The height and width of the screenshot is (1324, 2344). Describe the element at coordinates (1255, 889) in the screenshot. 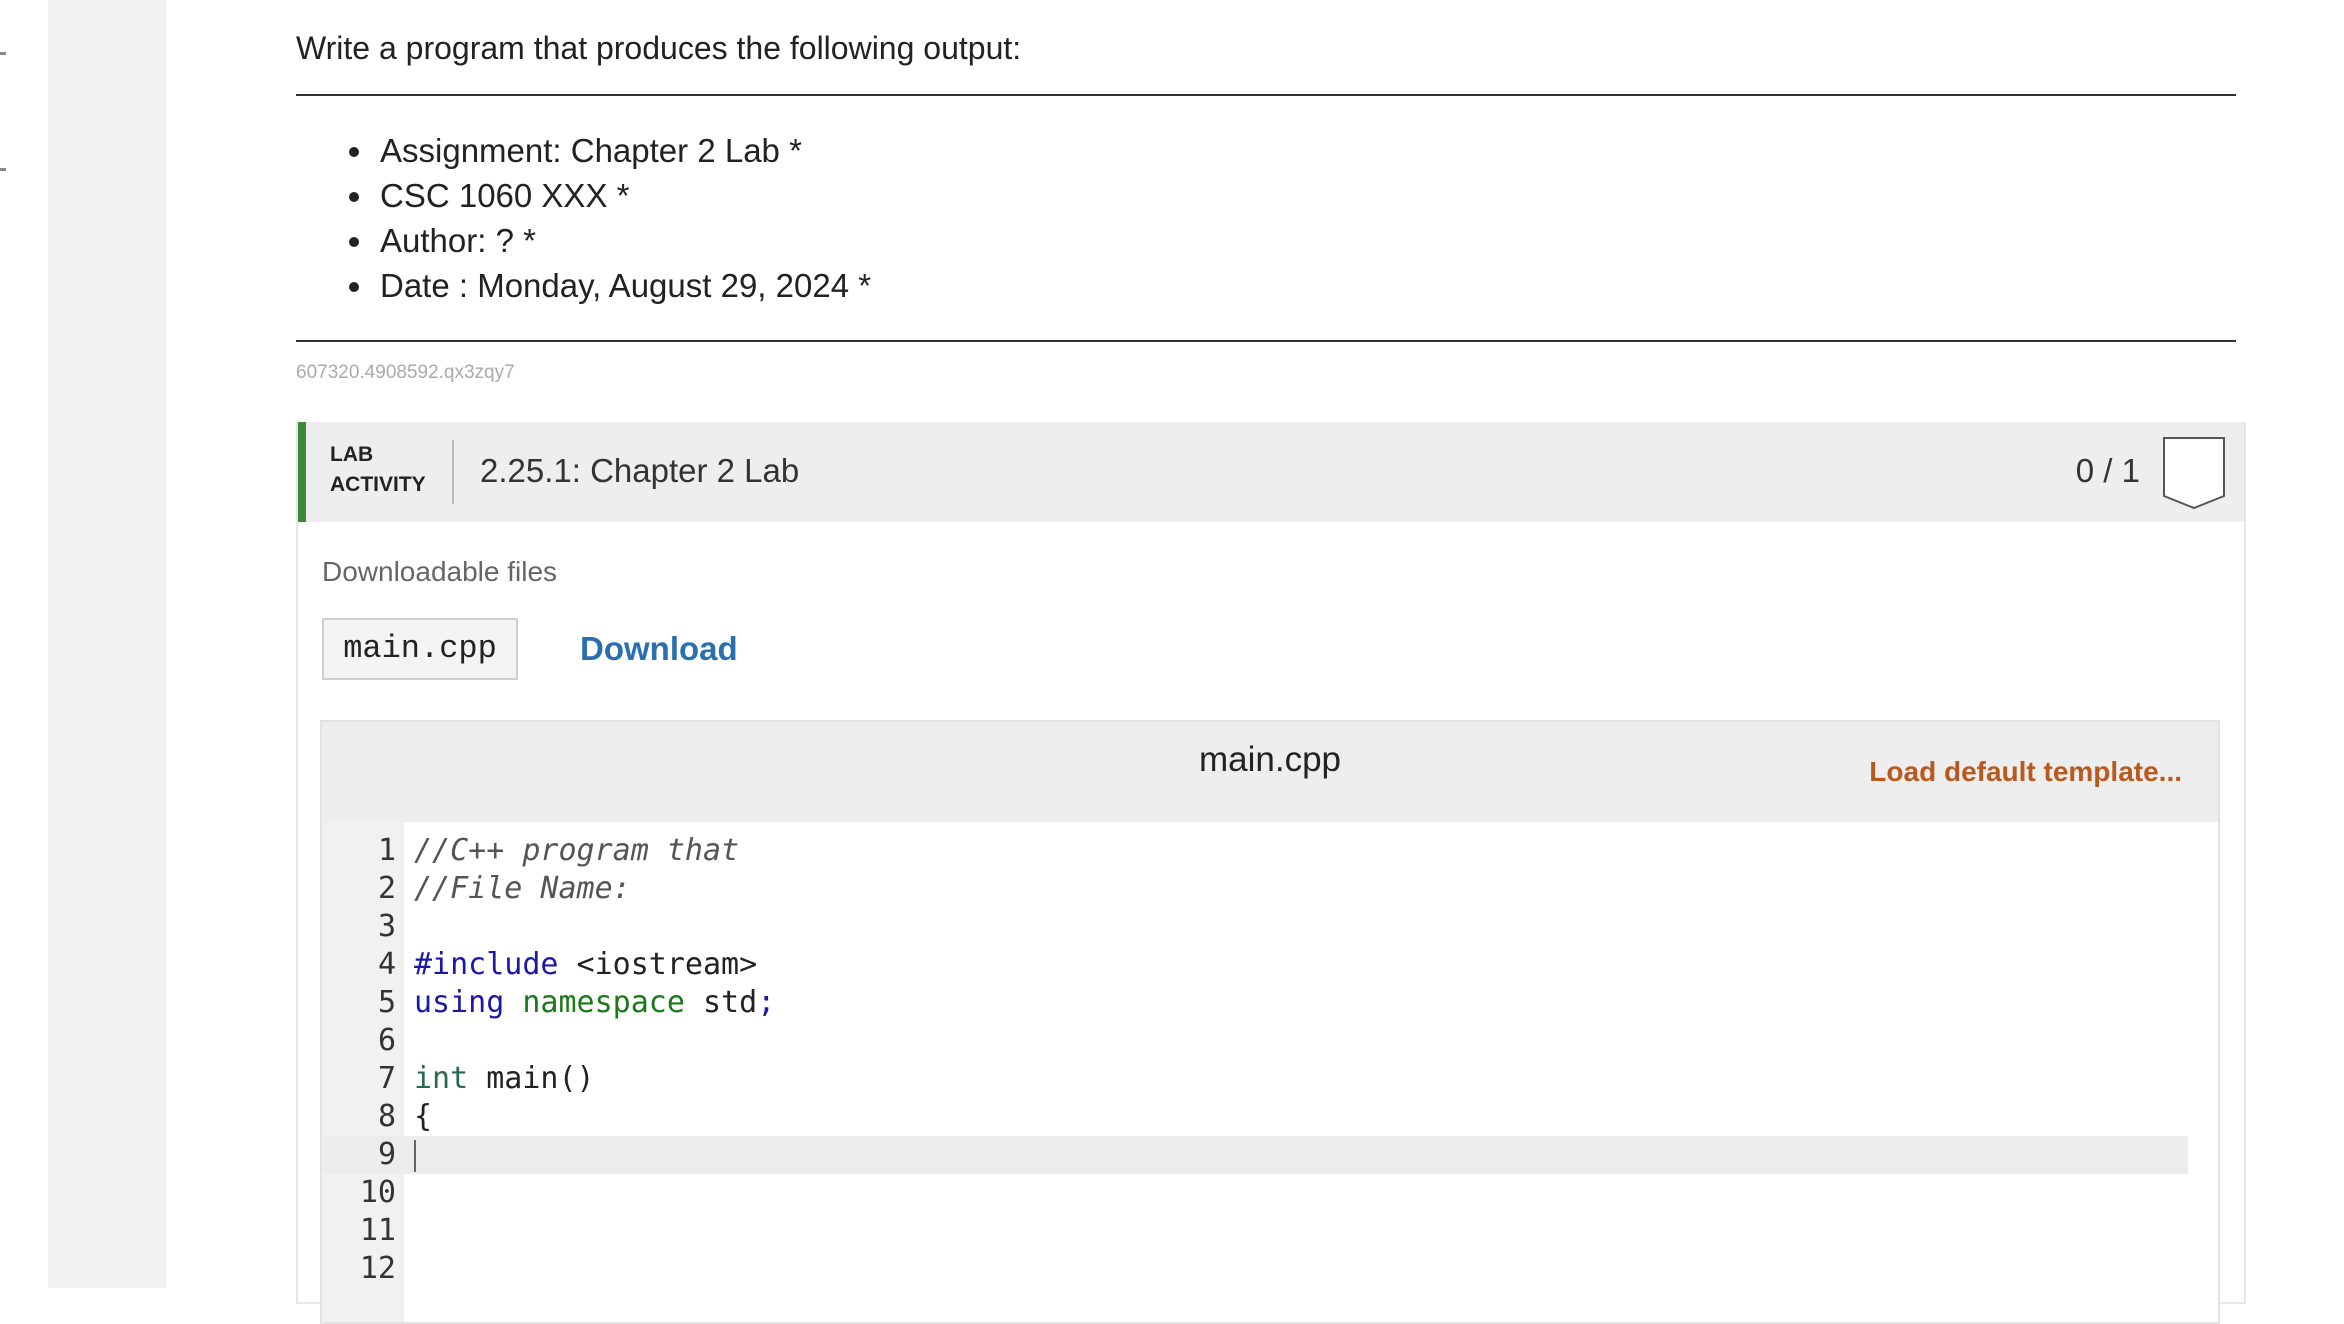

I see `code-line: 2 //File Name:` at that location.